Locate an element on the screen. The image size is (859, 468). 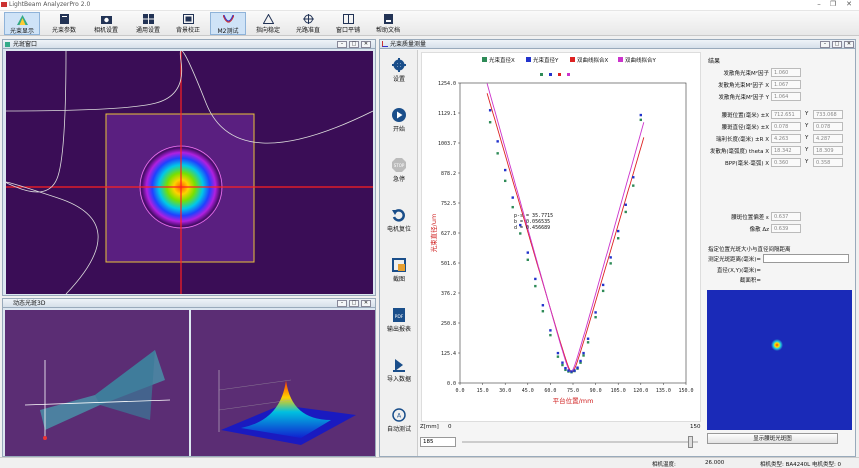
calc-title: 指定位置光斑大小与直径间隔距离 is located at coordinates (749, 250).